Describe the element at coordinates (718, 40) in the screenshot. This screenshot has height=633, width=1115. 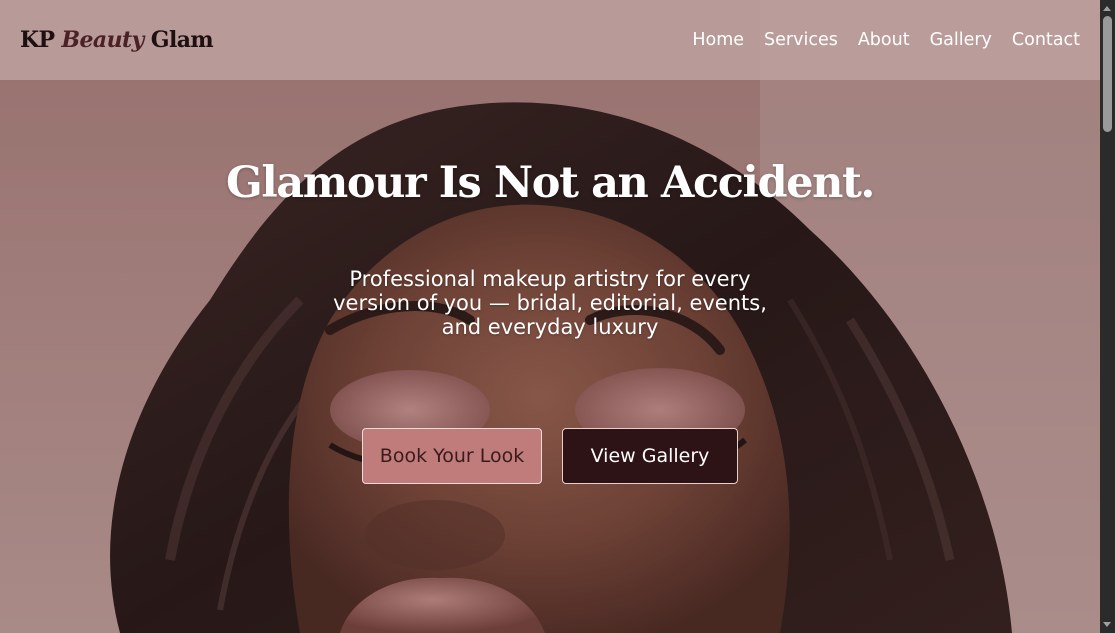
I see `nav-link-home: Home` at that location.